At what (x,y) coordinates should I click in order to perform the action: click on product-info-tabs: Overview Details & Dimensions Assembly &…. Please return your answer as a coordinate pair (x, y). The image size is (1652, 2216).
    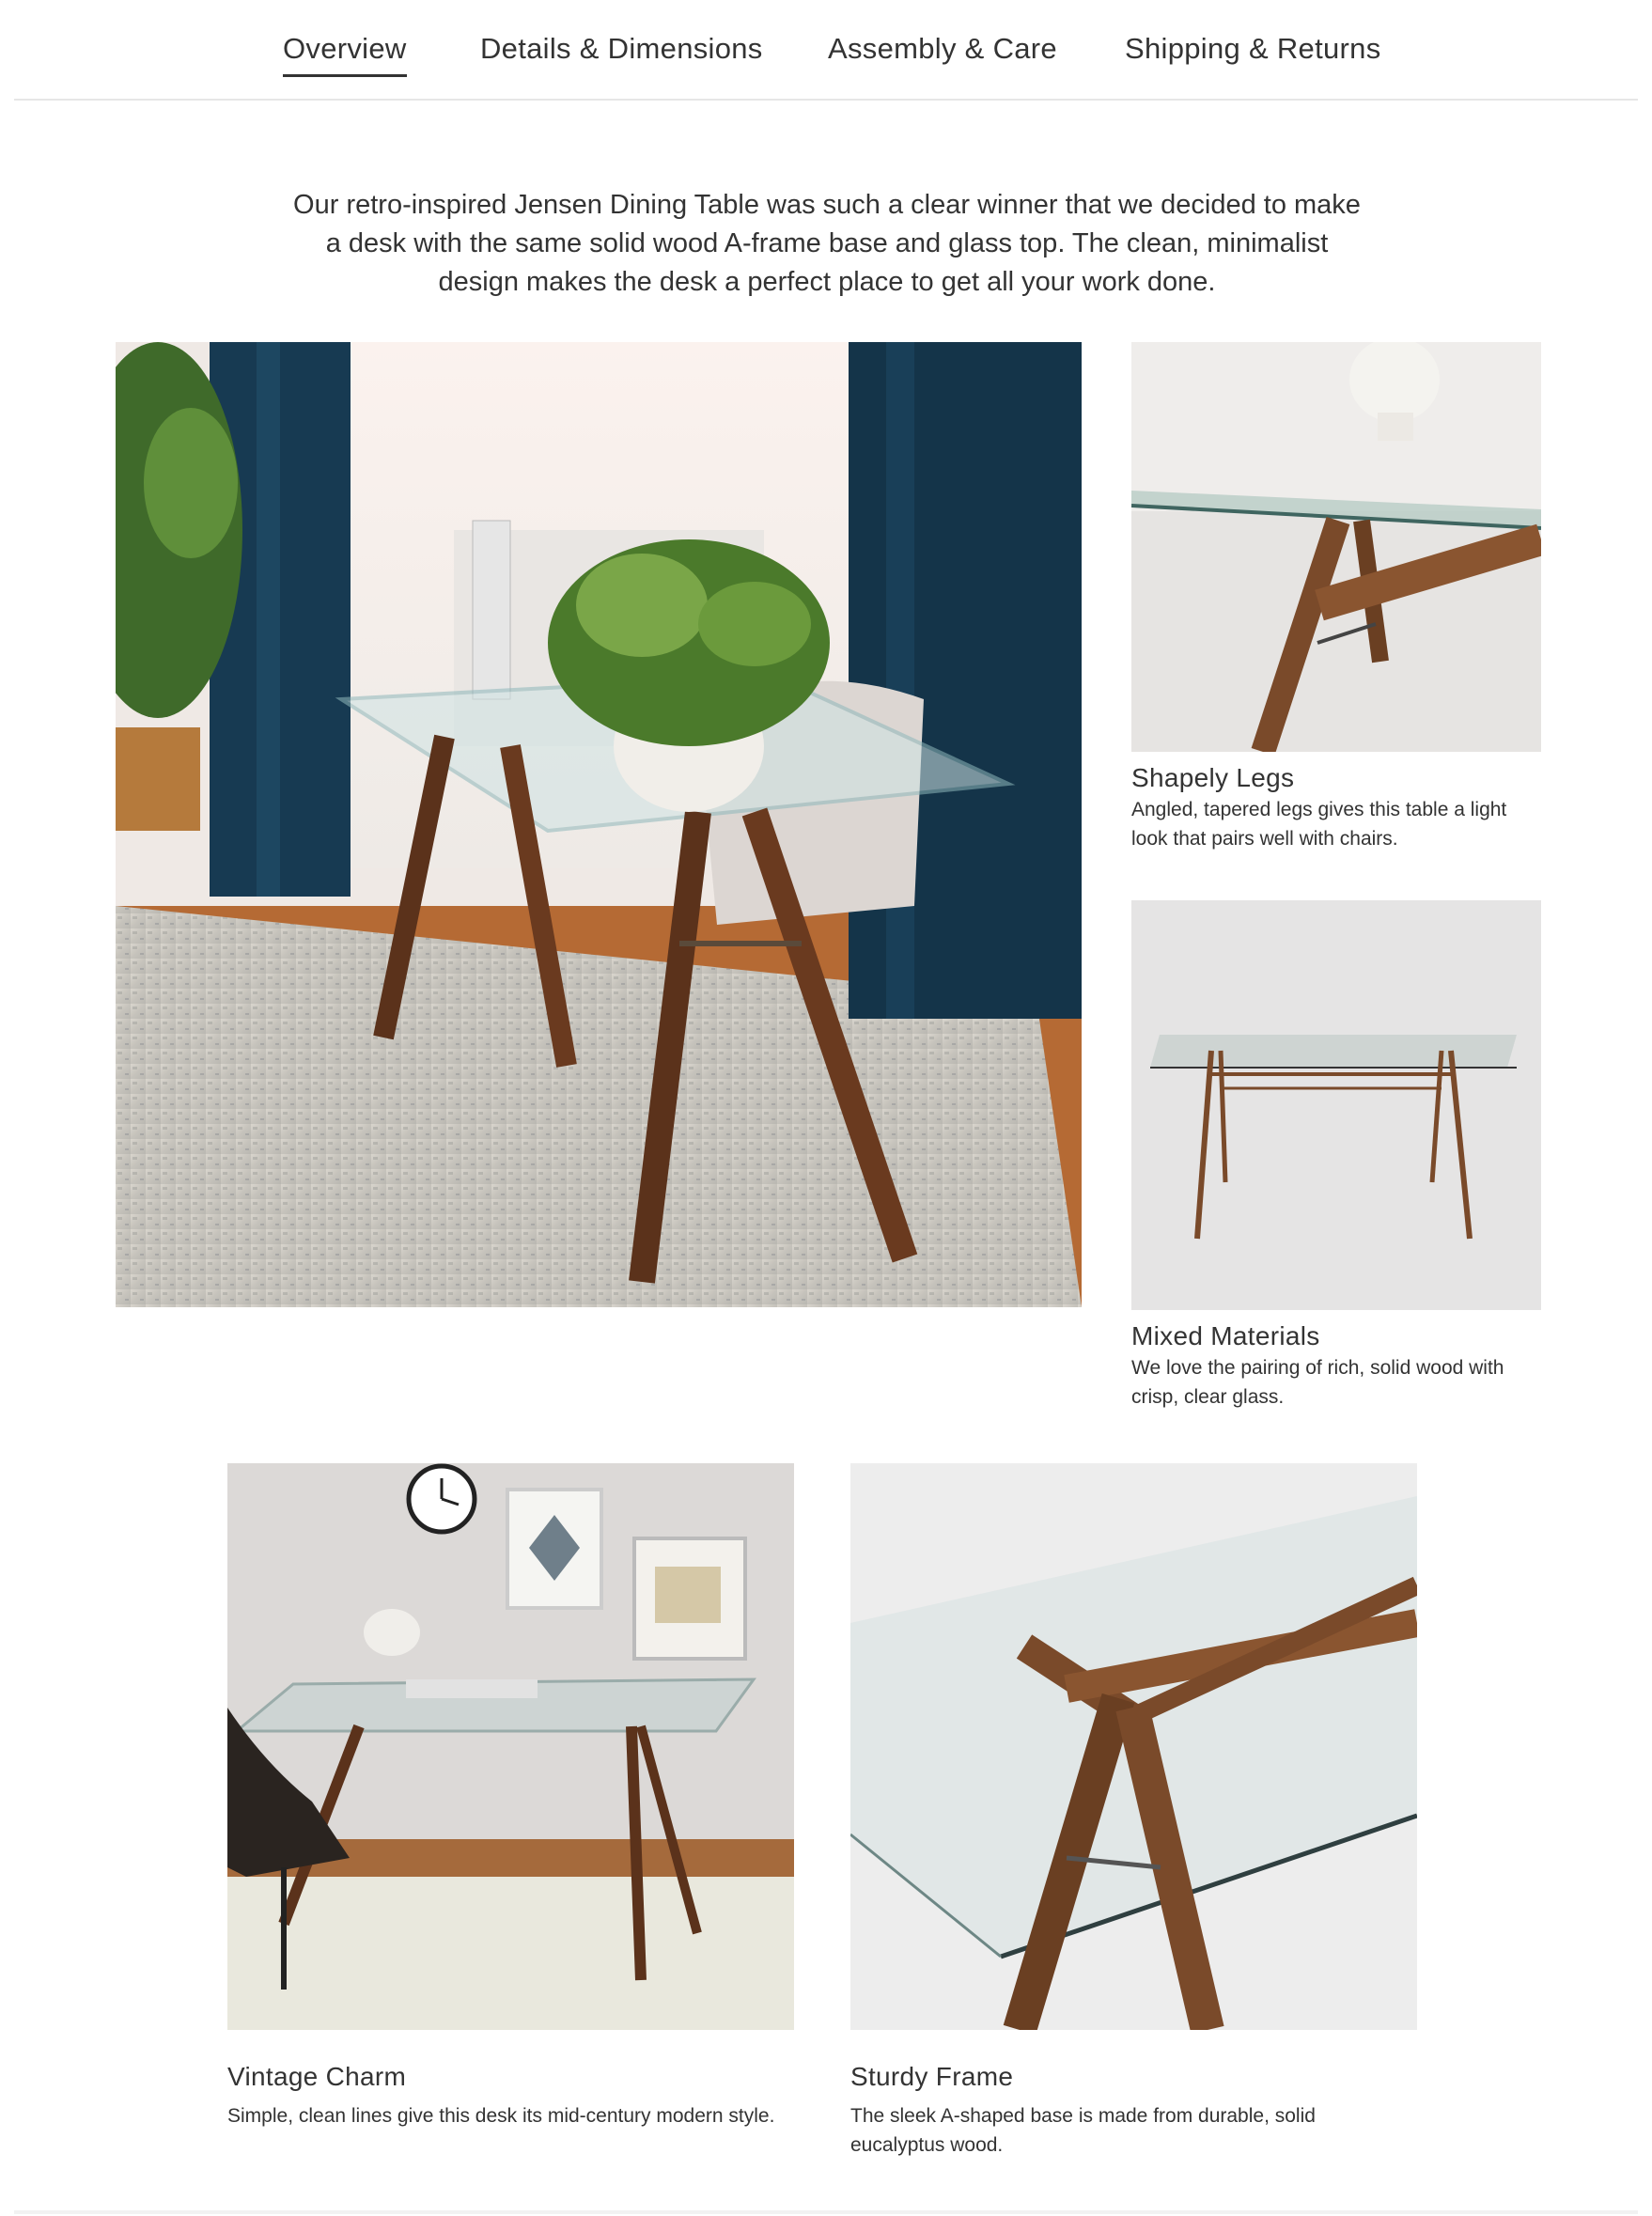
    Looking at the image, I should click on (826, 50).